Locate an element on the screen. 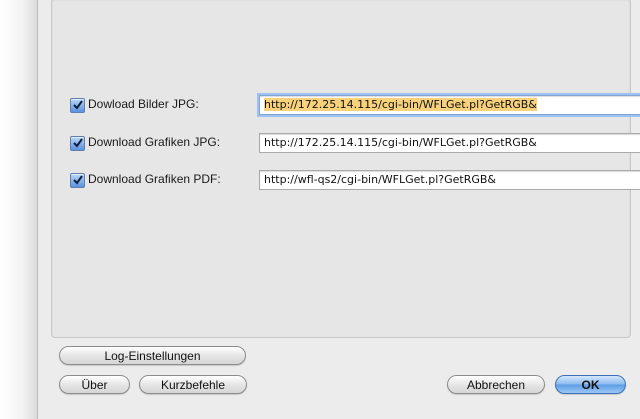  checkbox-bilder-jpg is located at coordinates (77, 105).